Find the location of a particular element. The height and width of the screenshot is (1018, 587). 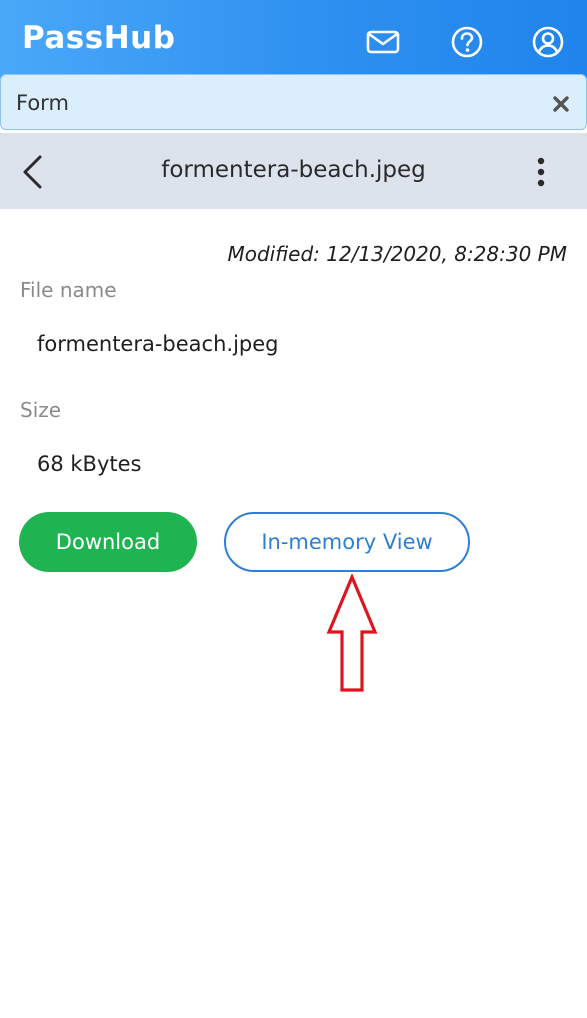

file-name-label: File name is located at coordinates (68, 290).